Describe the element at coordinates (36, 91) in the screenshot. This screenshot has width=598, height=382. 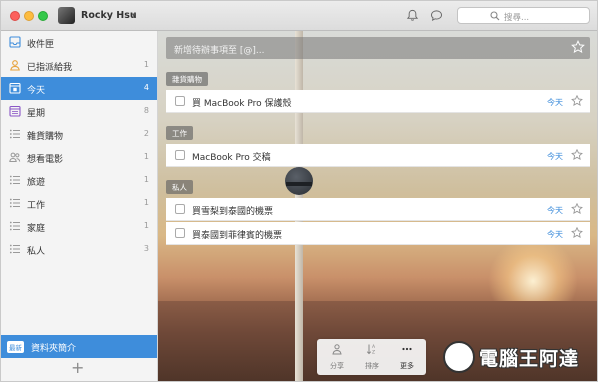
I see `sidebar-item-label: 今天` at that location.